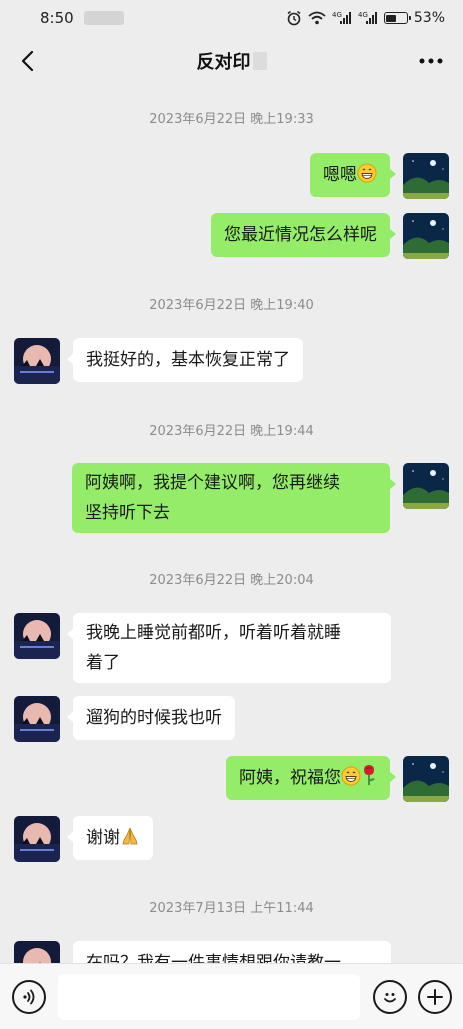  What do you see at coordinates (259, 61) in the screenshot?
I see `title-redaction` at bounding box center [259, 61].